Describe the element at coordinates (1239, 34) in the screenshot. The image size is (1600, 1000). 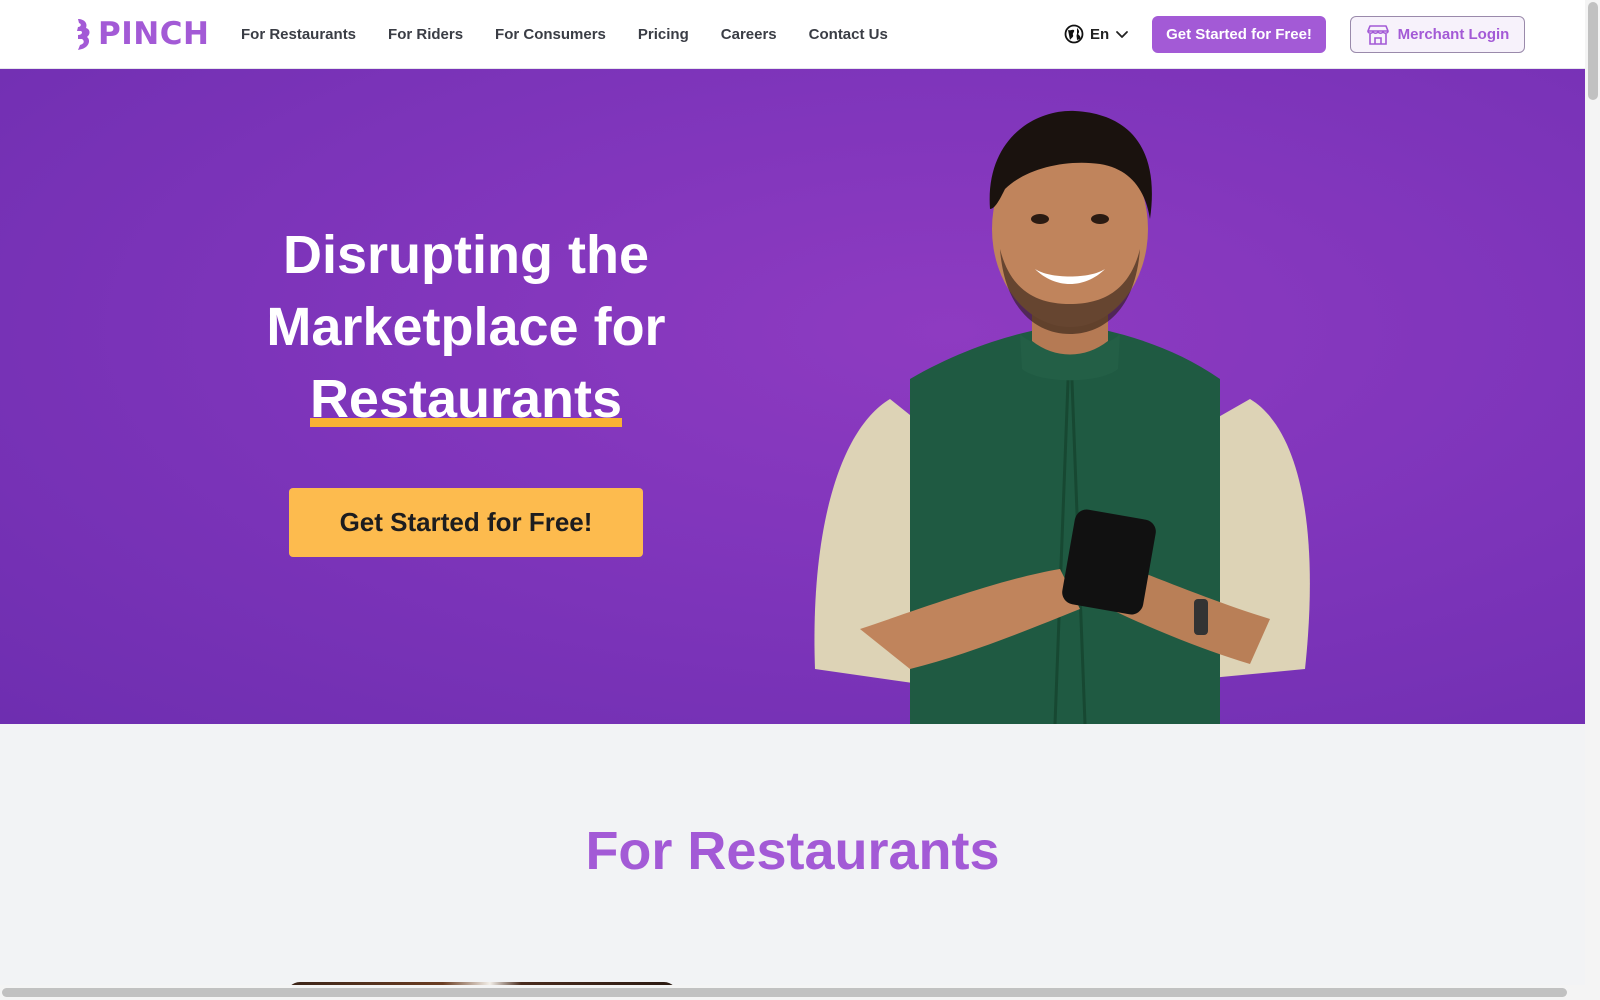
I see `get-started-button: Get Started for Free!` at that location.